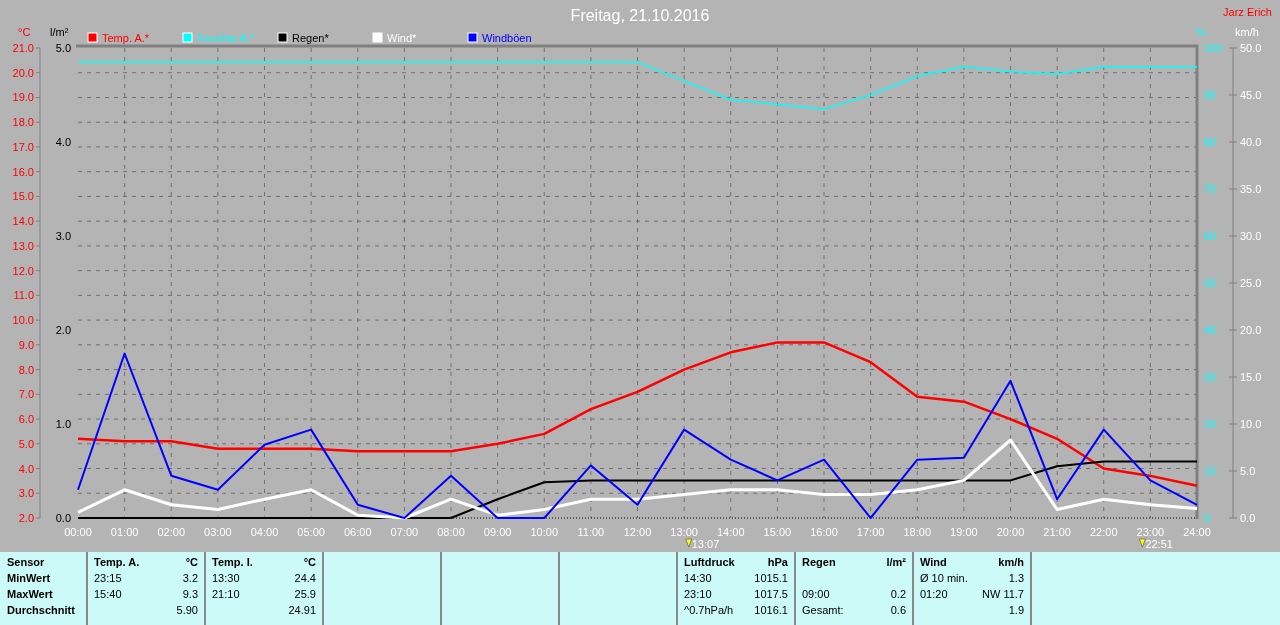 The image size is (1280, 625). What do you see at coordinates (41, 610) in the screenshot?
I see `row-label: Durchschnitt` at bounding box center [41, 610].